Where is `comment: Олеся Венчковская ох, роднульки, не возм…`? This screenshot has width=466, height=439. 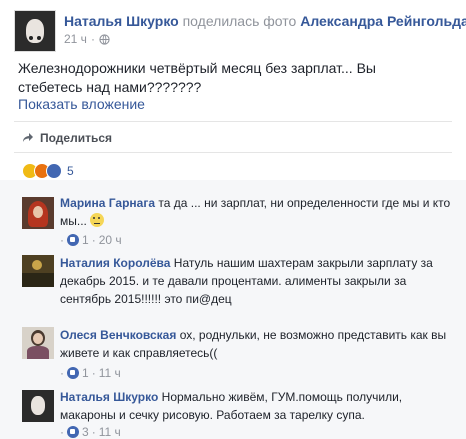
comment: Олеся Венчковская ох, роднульки, не возм… is located at coordinates (257, 344).